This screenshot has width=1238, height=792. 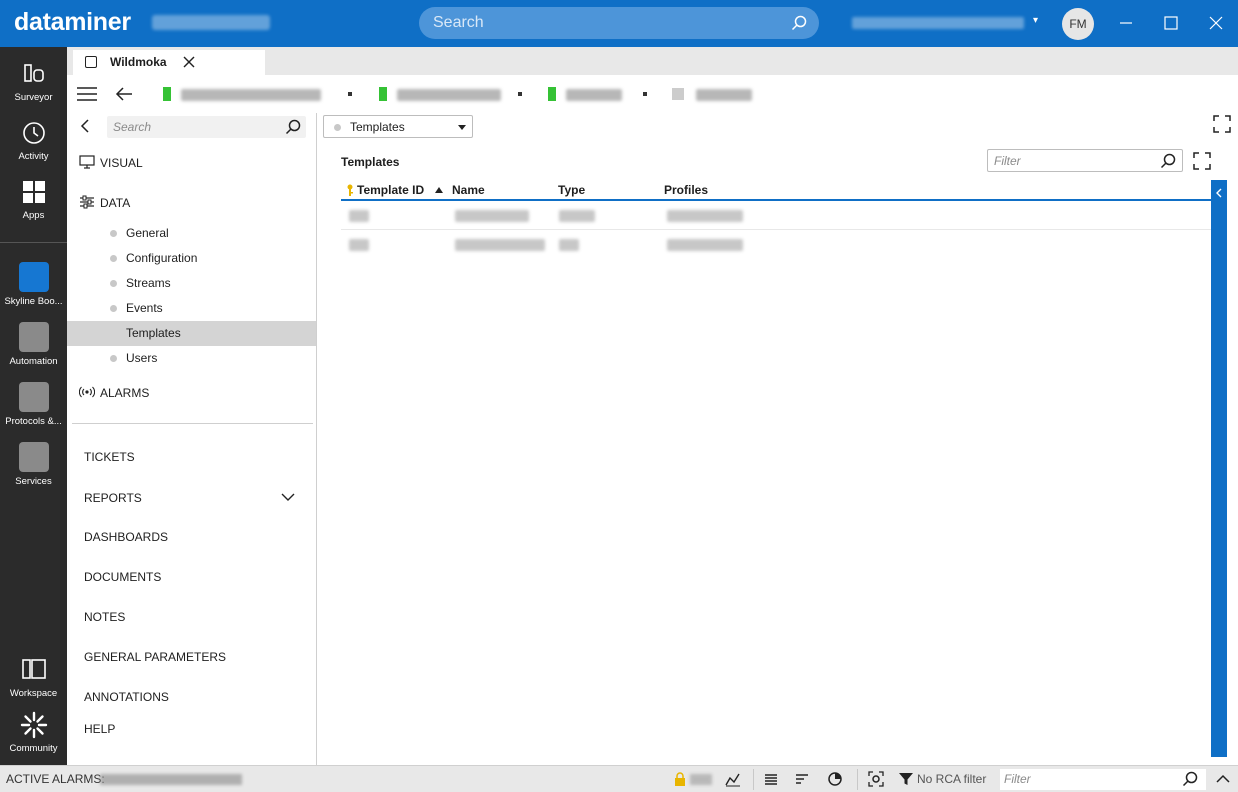 What do you see at coordinates (193, 127) in the screenshot?
I see `side-search-input` at bounding box center [193, 127].